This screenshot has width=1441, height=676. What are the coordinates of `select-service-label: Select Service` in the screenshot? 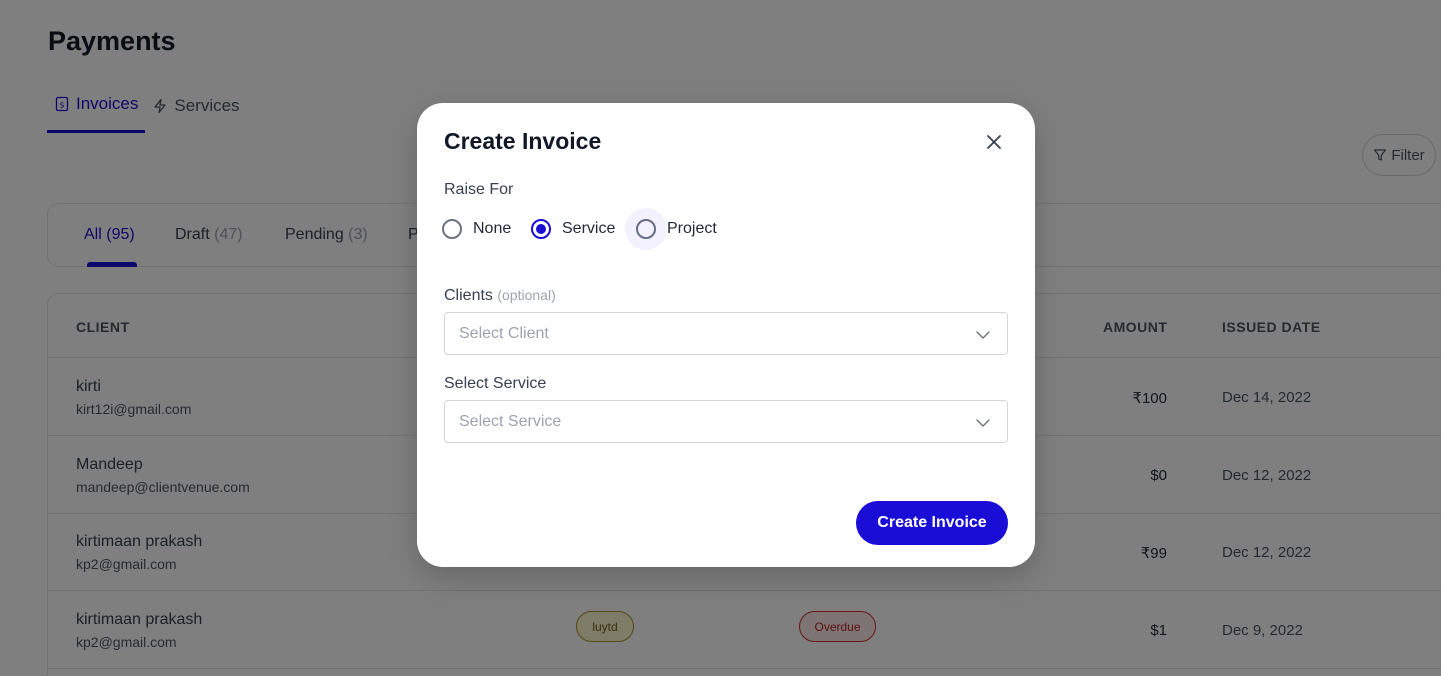 It's located at (495, 383).